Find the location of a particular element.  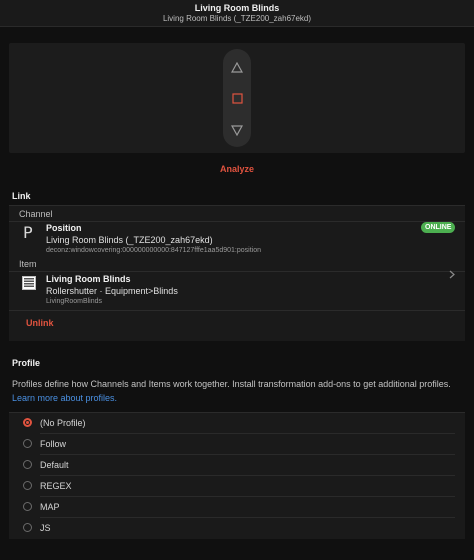

analyze-button: Analyze is located at coordinates (237, 169).